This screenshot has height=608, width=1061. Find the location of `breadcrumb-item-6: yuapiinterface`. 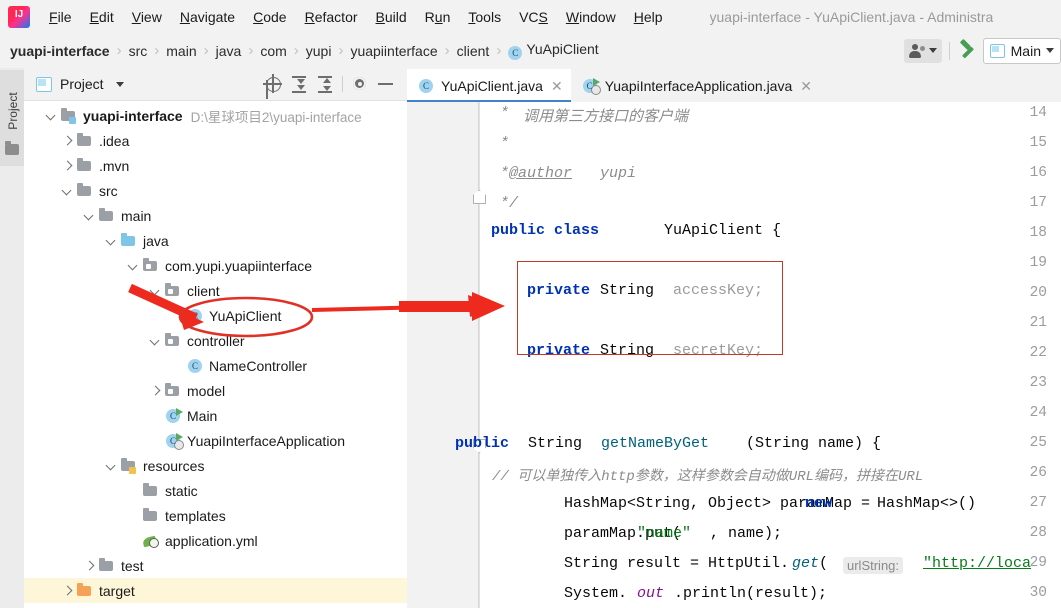

breadcrumb-item-6: yuapiinterface is located at coordinates (393, 51).